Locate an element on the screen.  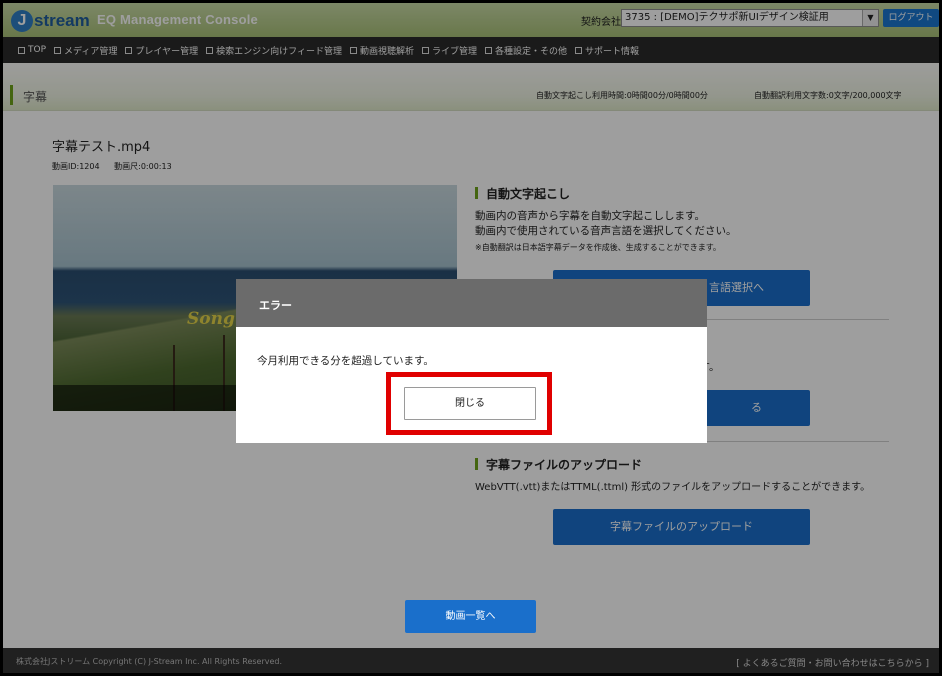
error-modal: エラー 今月利用できる分を超過しています。 閉じる is located at coordinates (471, 361).